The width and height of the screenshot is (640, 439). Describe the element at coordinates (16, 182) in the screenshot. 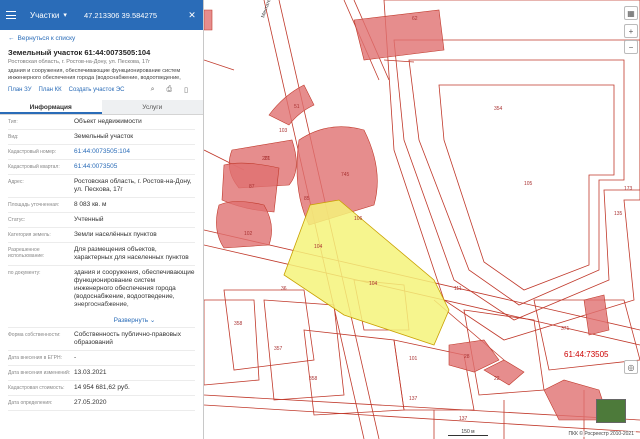

I see `prop-key: Адрес:` at that location.